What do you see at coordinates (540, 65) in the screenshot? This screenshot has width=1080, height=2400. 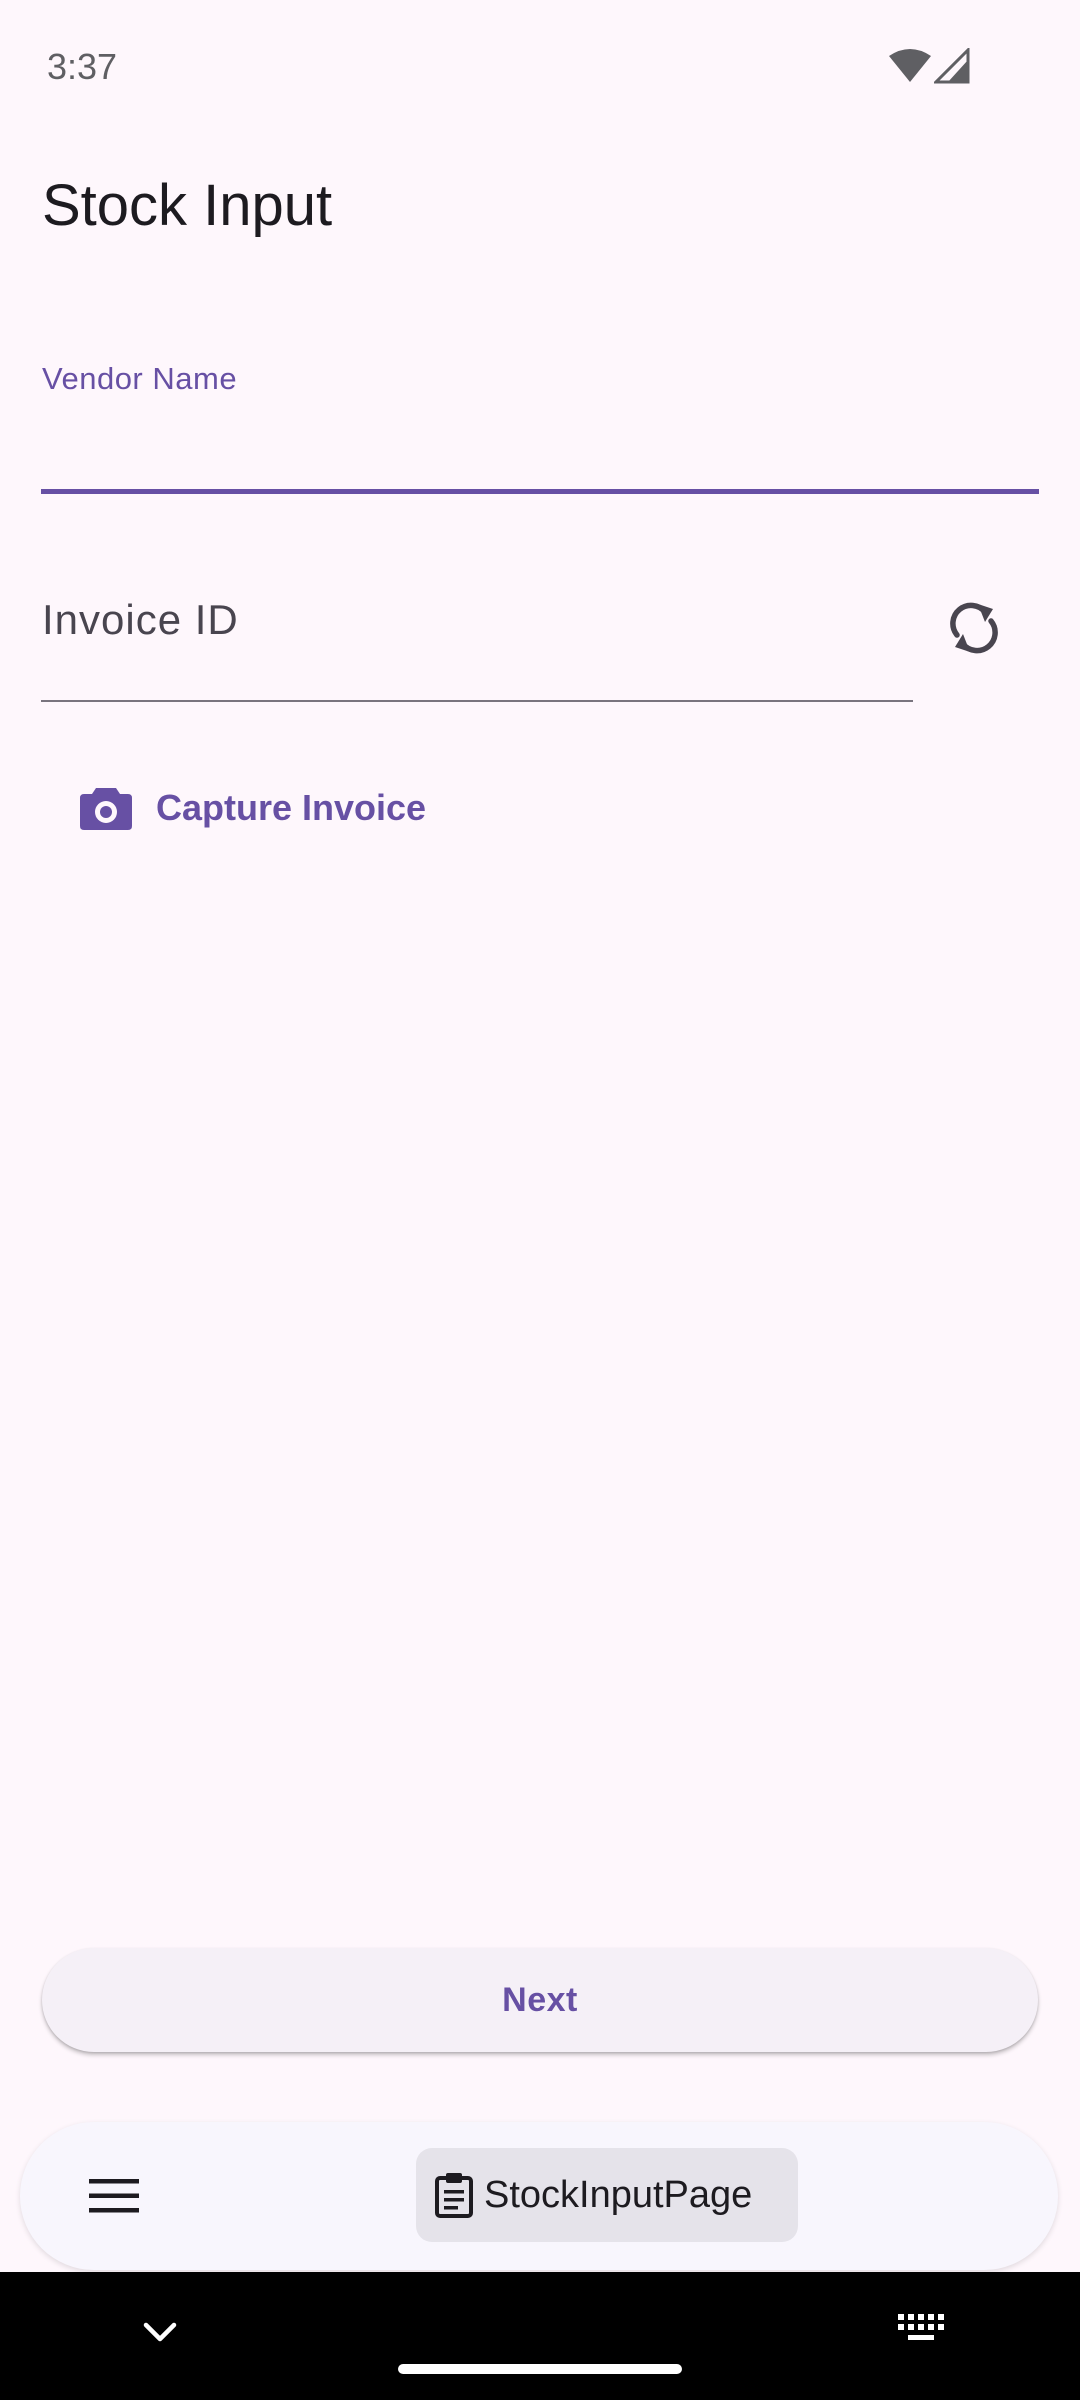 I see `status-bar: 3:37` at bounding box center [540, 65].